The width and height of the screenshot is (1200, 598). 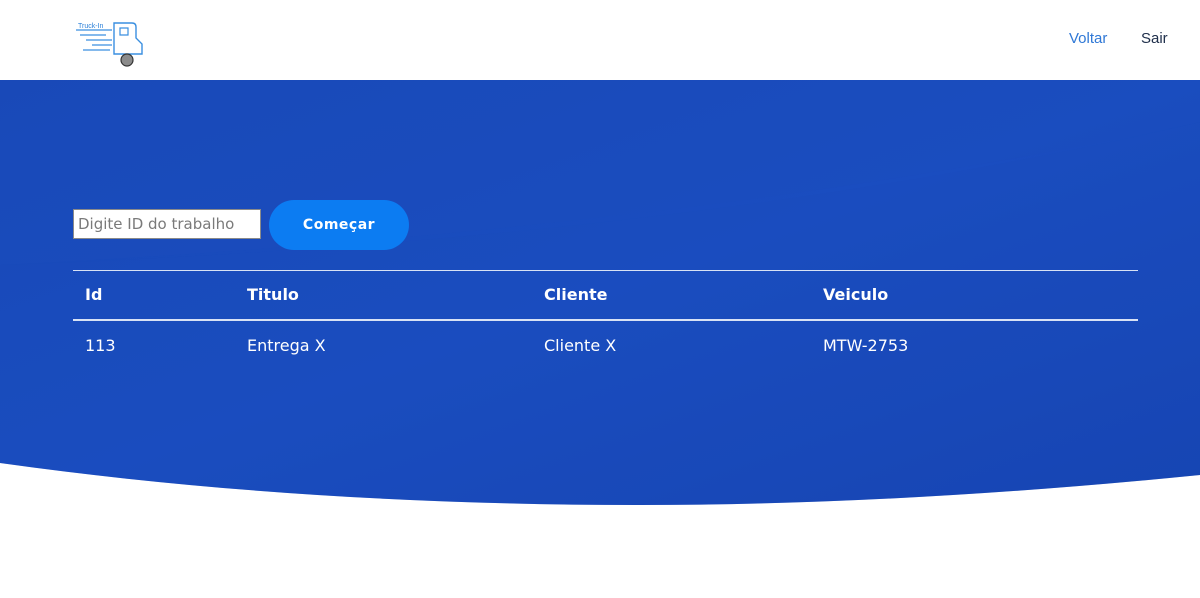 I want to click on column-header-id: Id, so click(x=94, y=295).